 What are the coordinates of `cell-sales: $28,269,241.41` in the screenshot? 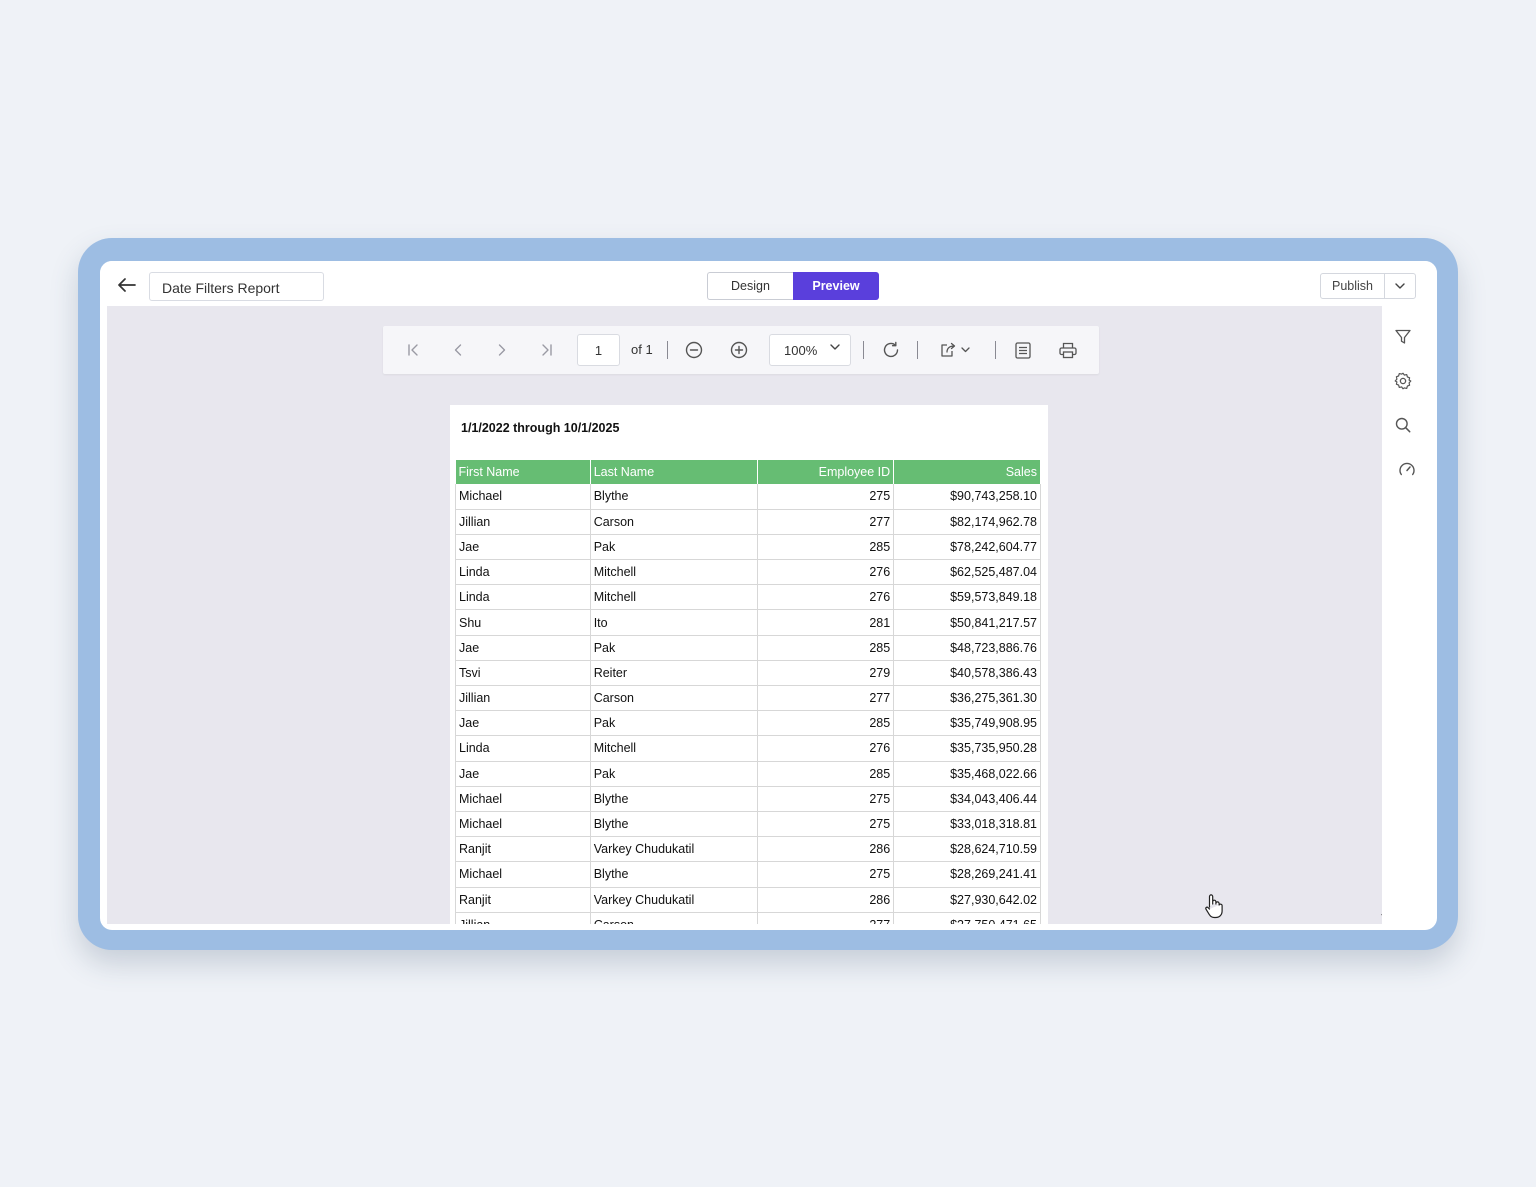 It's located at (967, 874).